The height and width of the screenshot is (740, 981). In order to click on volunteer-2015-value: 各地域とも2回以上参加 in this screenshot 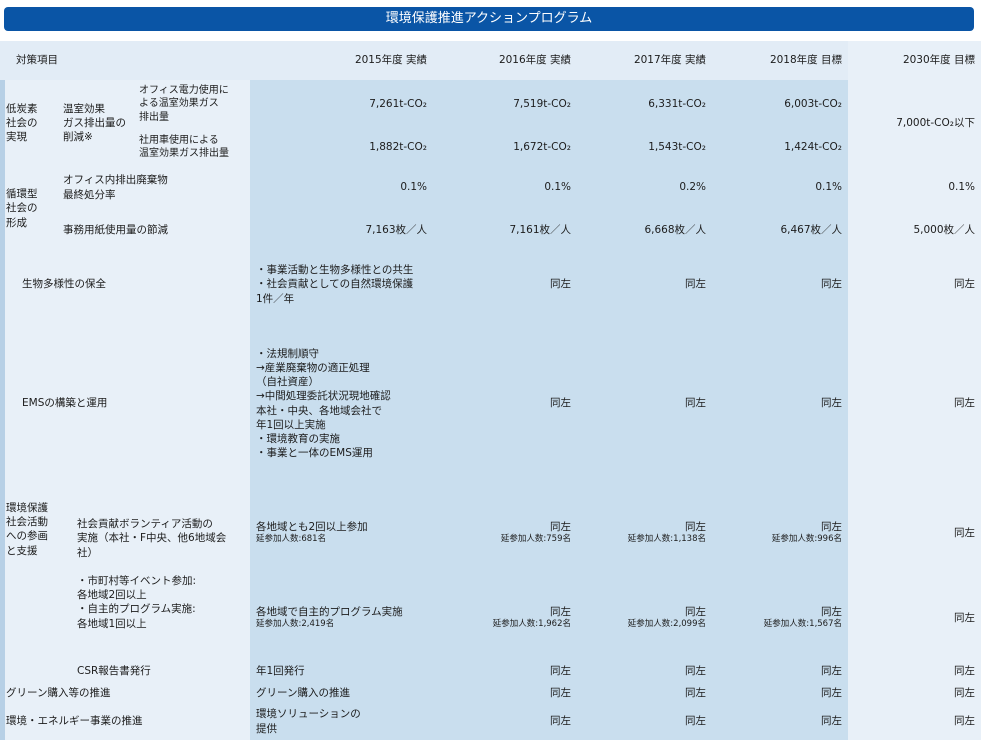, I will do `click(312, 527)`.